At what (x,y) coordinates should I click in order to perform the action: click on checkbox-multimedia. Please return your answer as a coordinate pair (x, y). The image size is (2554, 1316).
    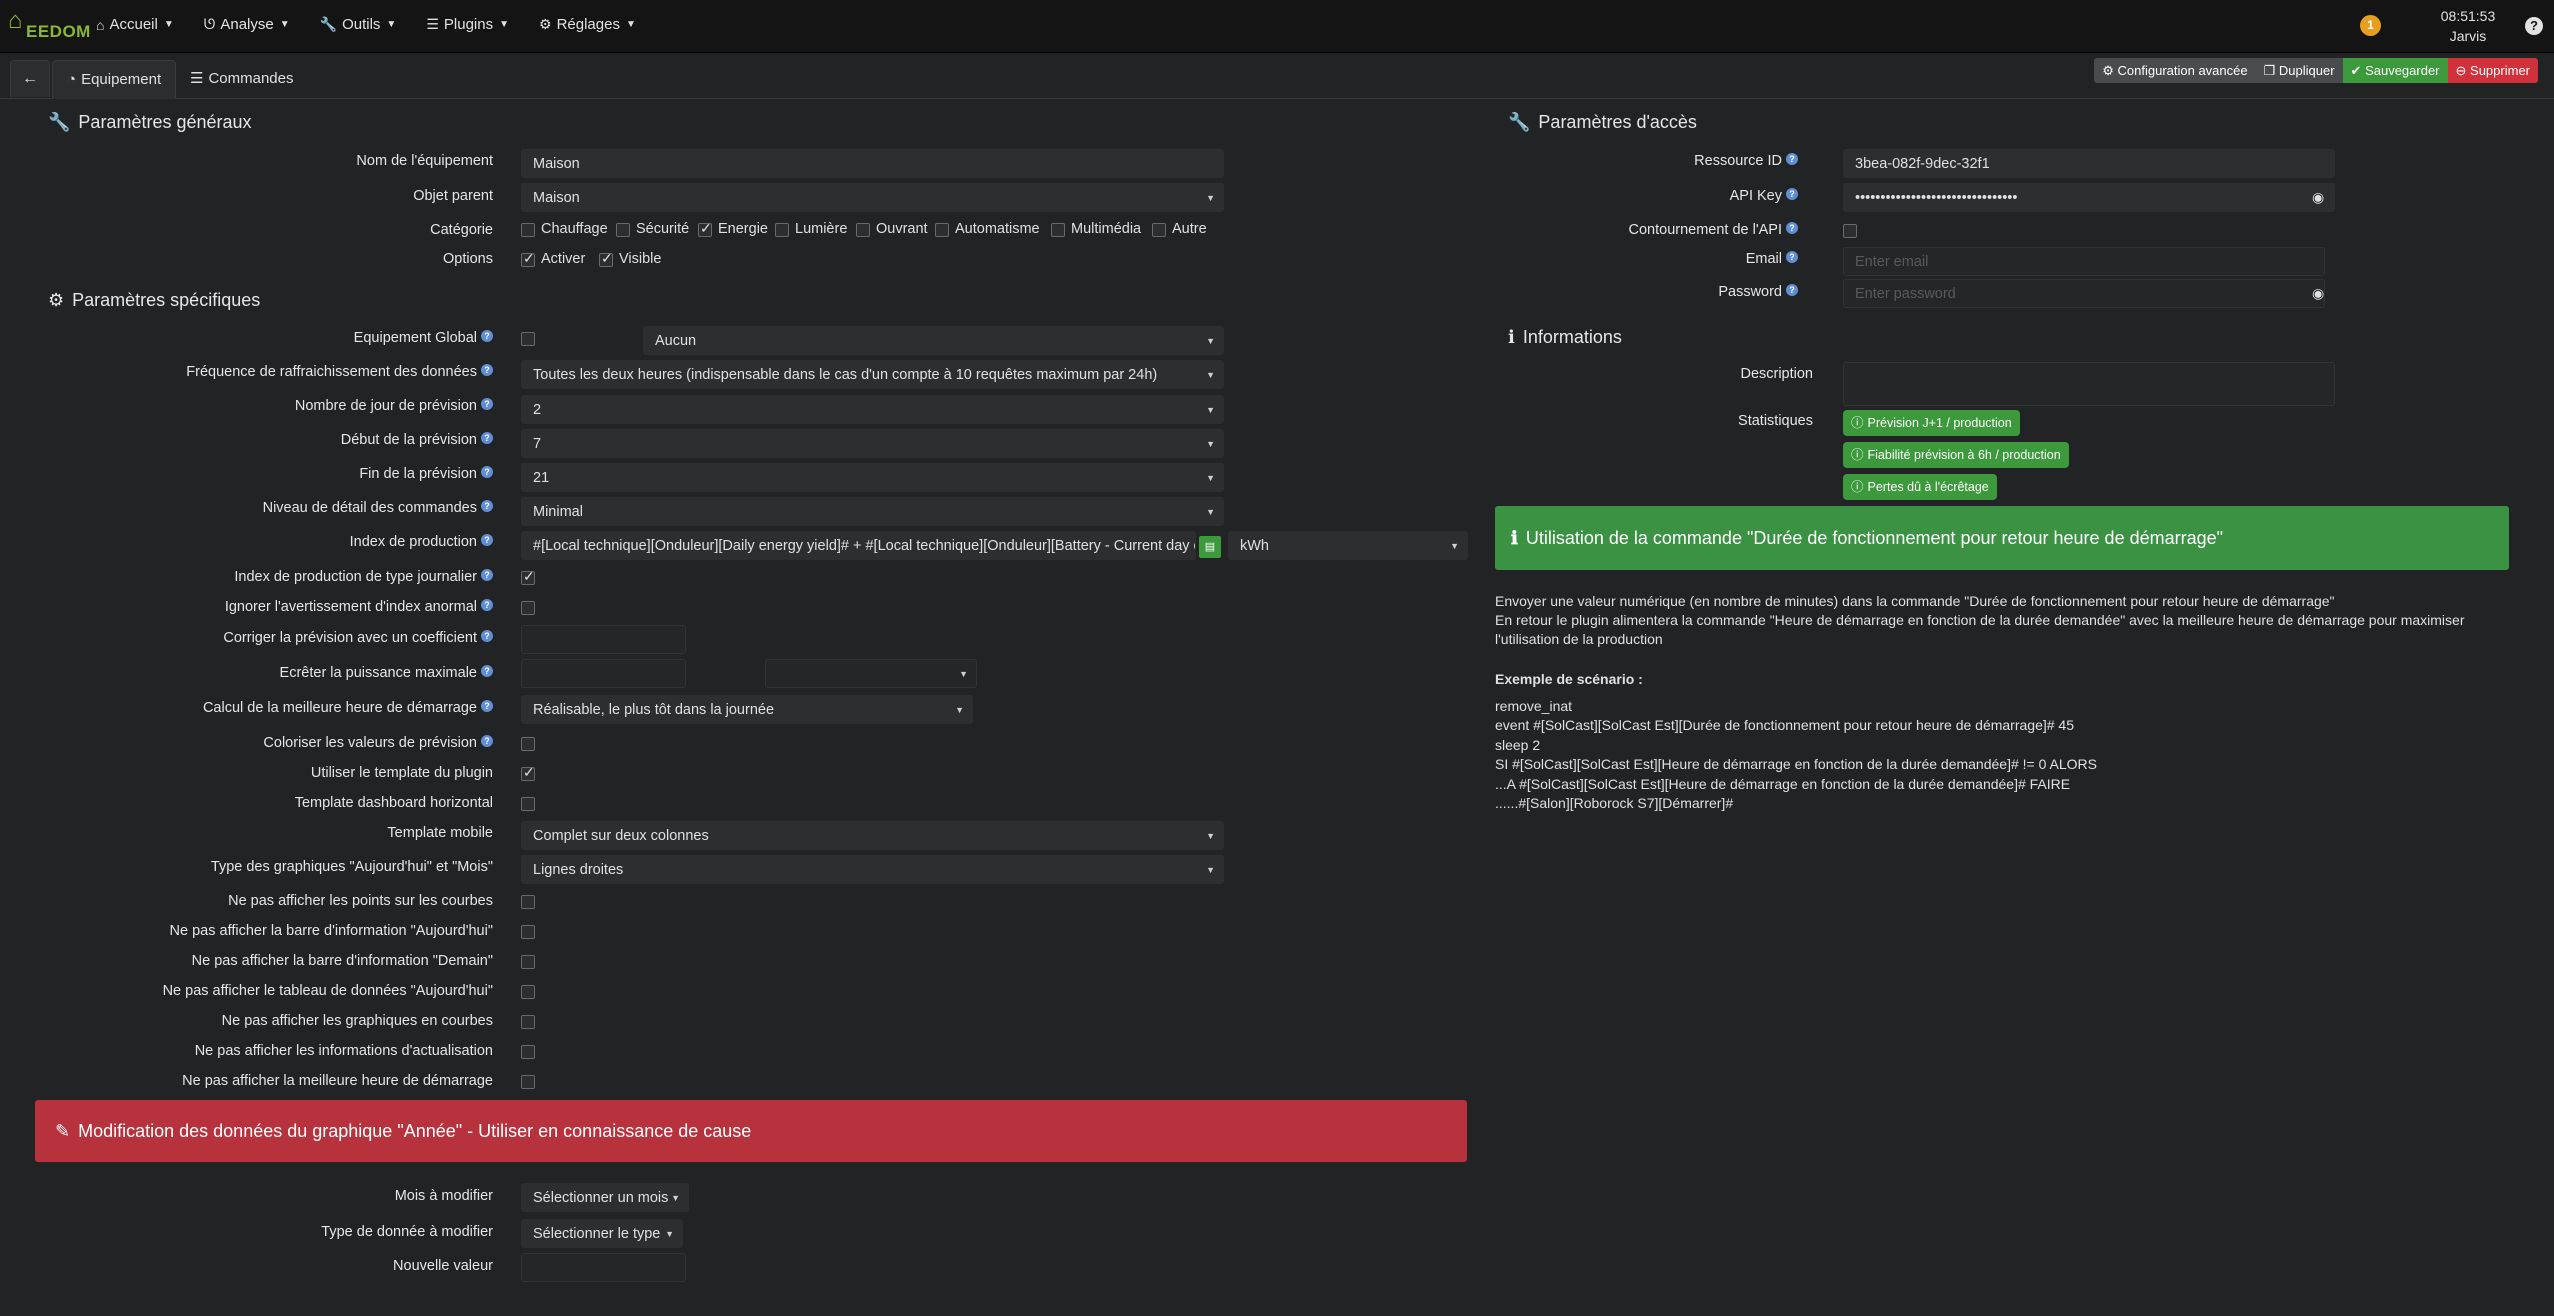
    Looking at the image, I should click on (1058, 230).